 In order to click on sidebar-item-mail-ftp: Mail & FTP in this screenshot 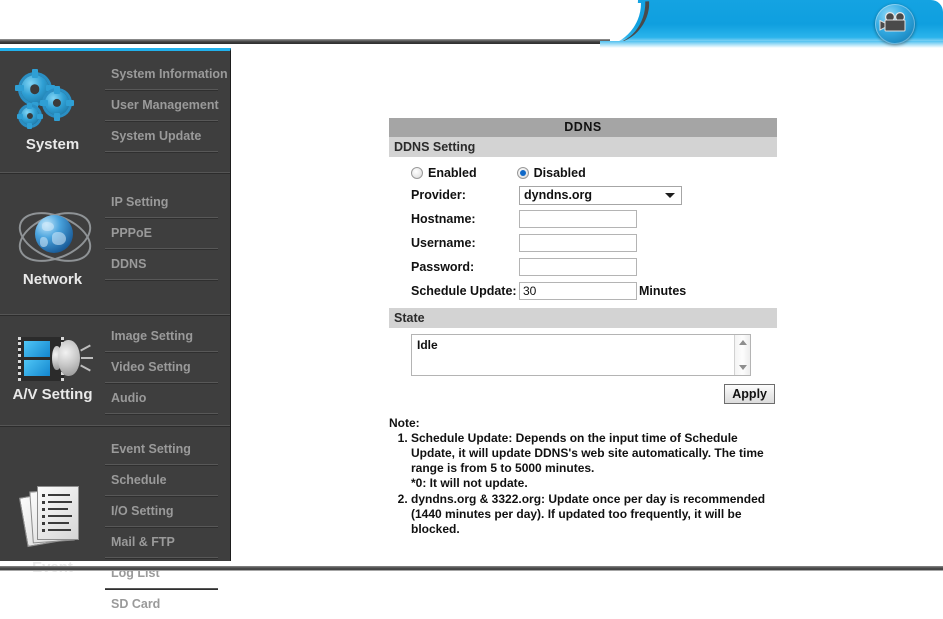, I will do `click(161, 542)`.